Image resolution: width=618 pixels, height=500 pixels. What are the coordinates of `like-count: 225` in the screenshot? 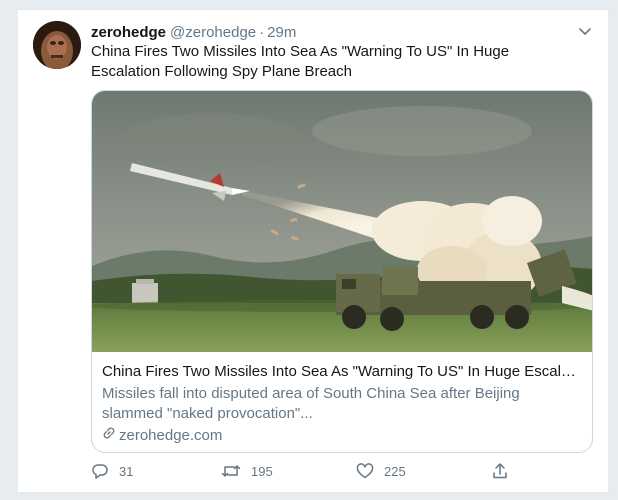 It's located at (395, 471).